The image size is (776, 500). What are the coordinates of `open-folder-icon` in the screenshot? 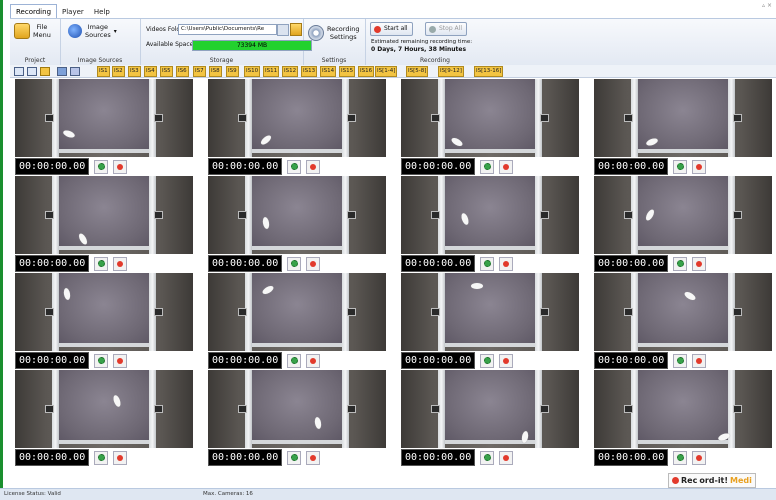 It's located at (296, 29).